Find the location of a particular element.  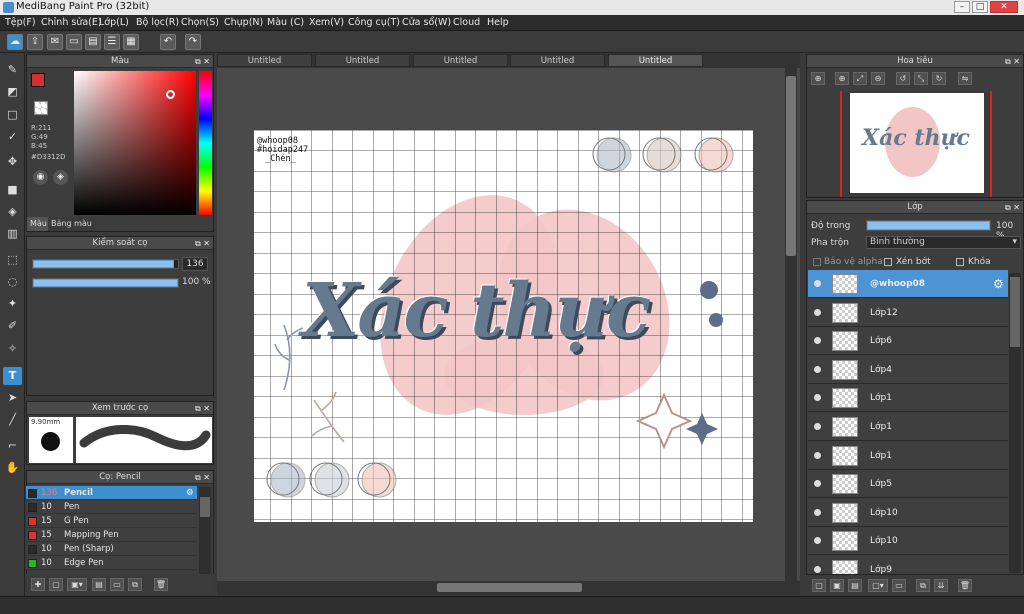

brush-item-edge-pen: 10 Edge Pen is located at coordinates (111, 563).